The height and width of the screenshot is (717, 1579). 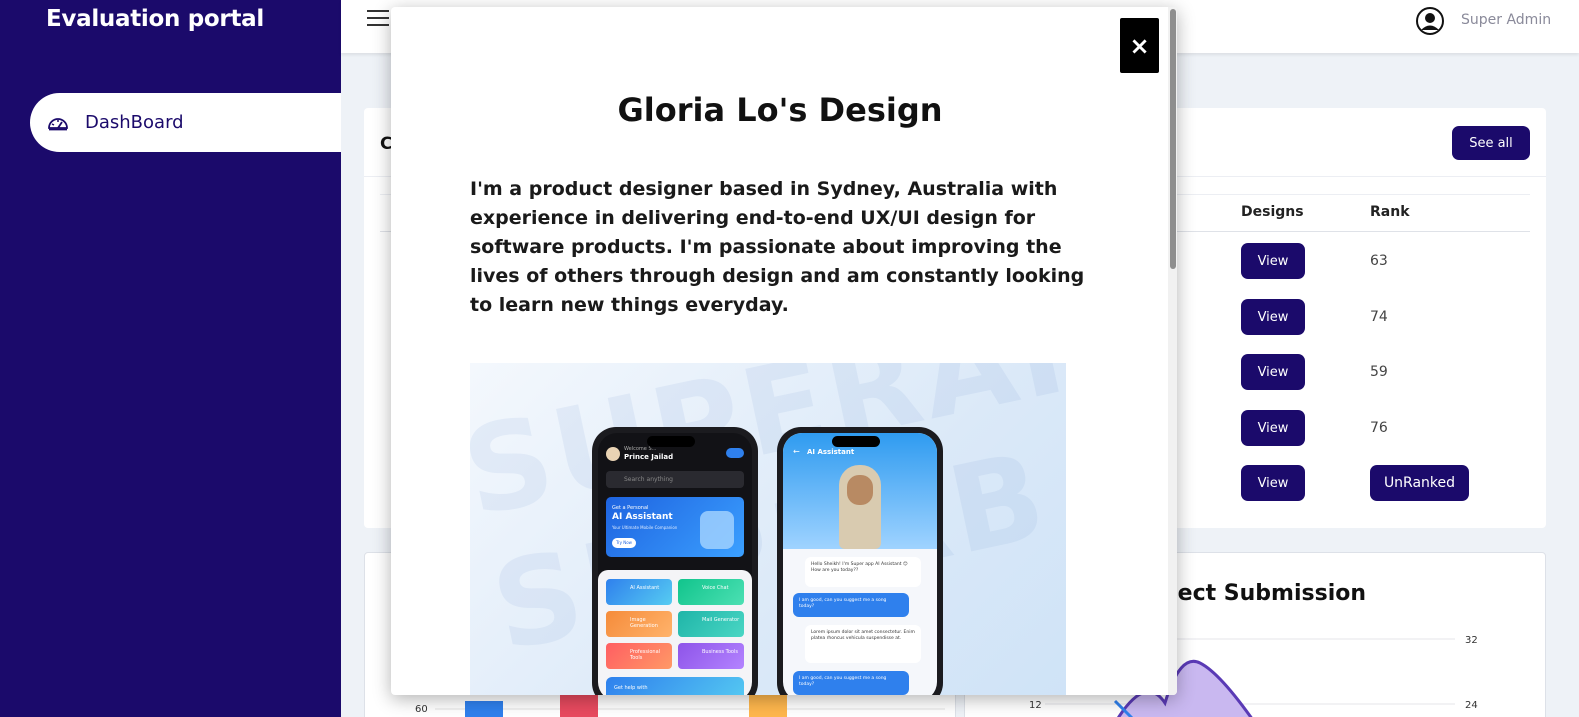 I want to click on dashboard-icon, so click(x=58, y=123).